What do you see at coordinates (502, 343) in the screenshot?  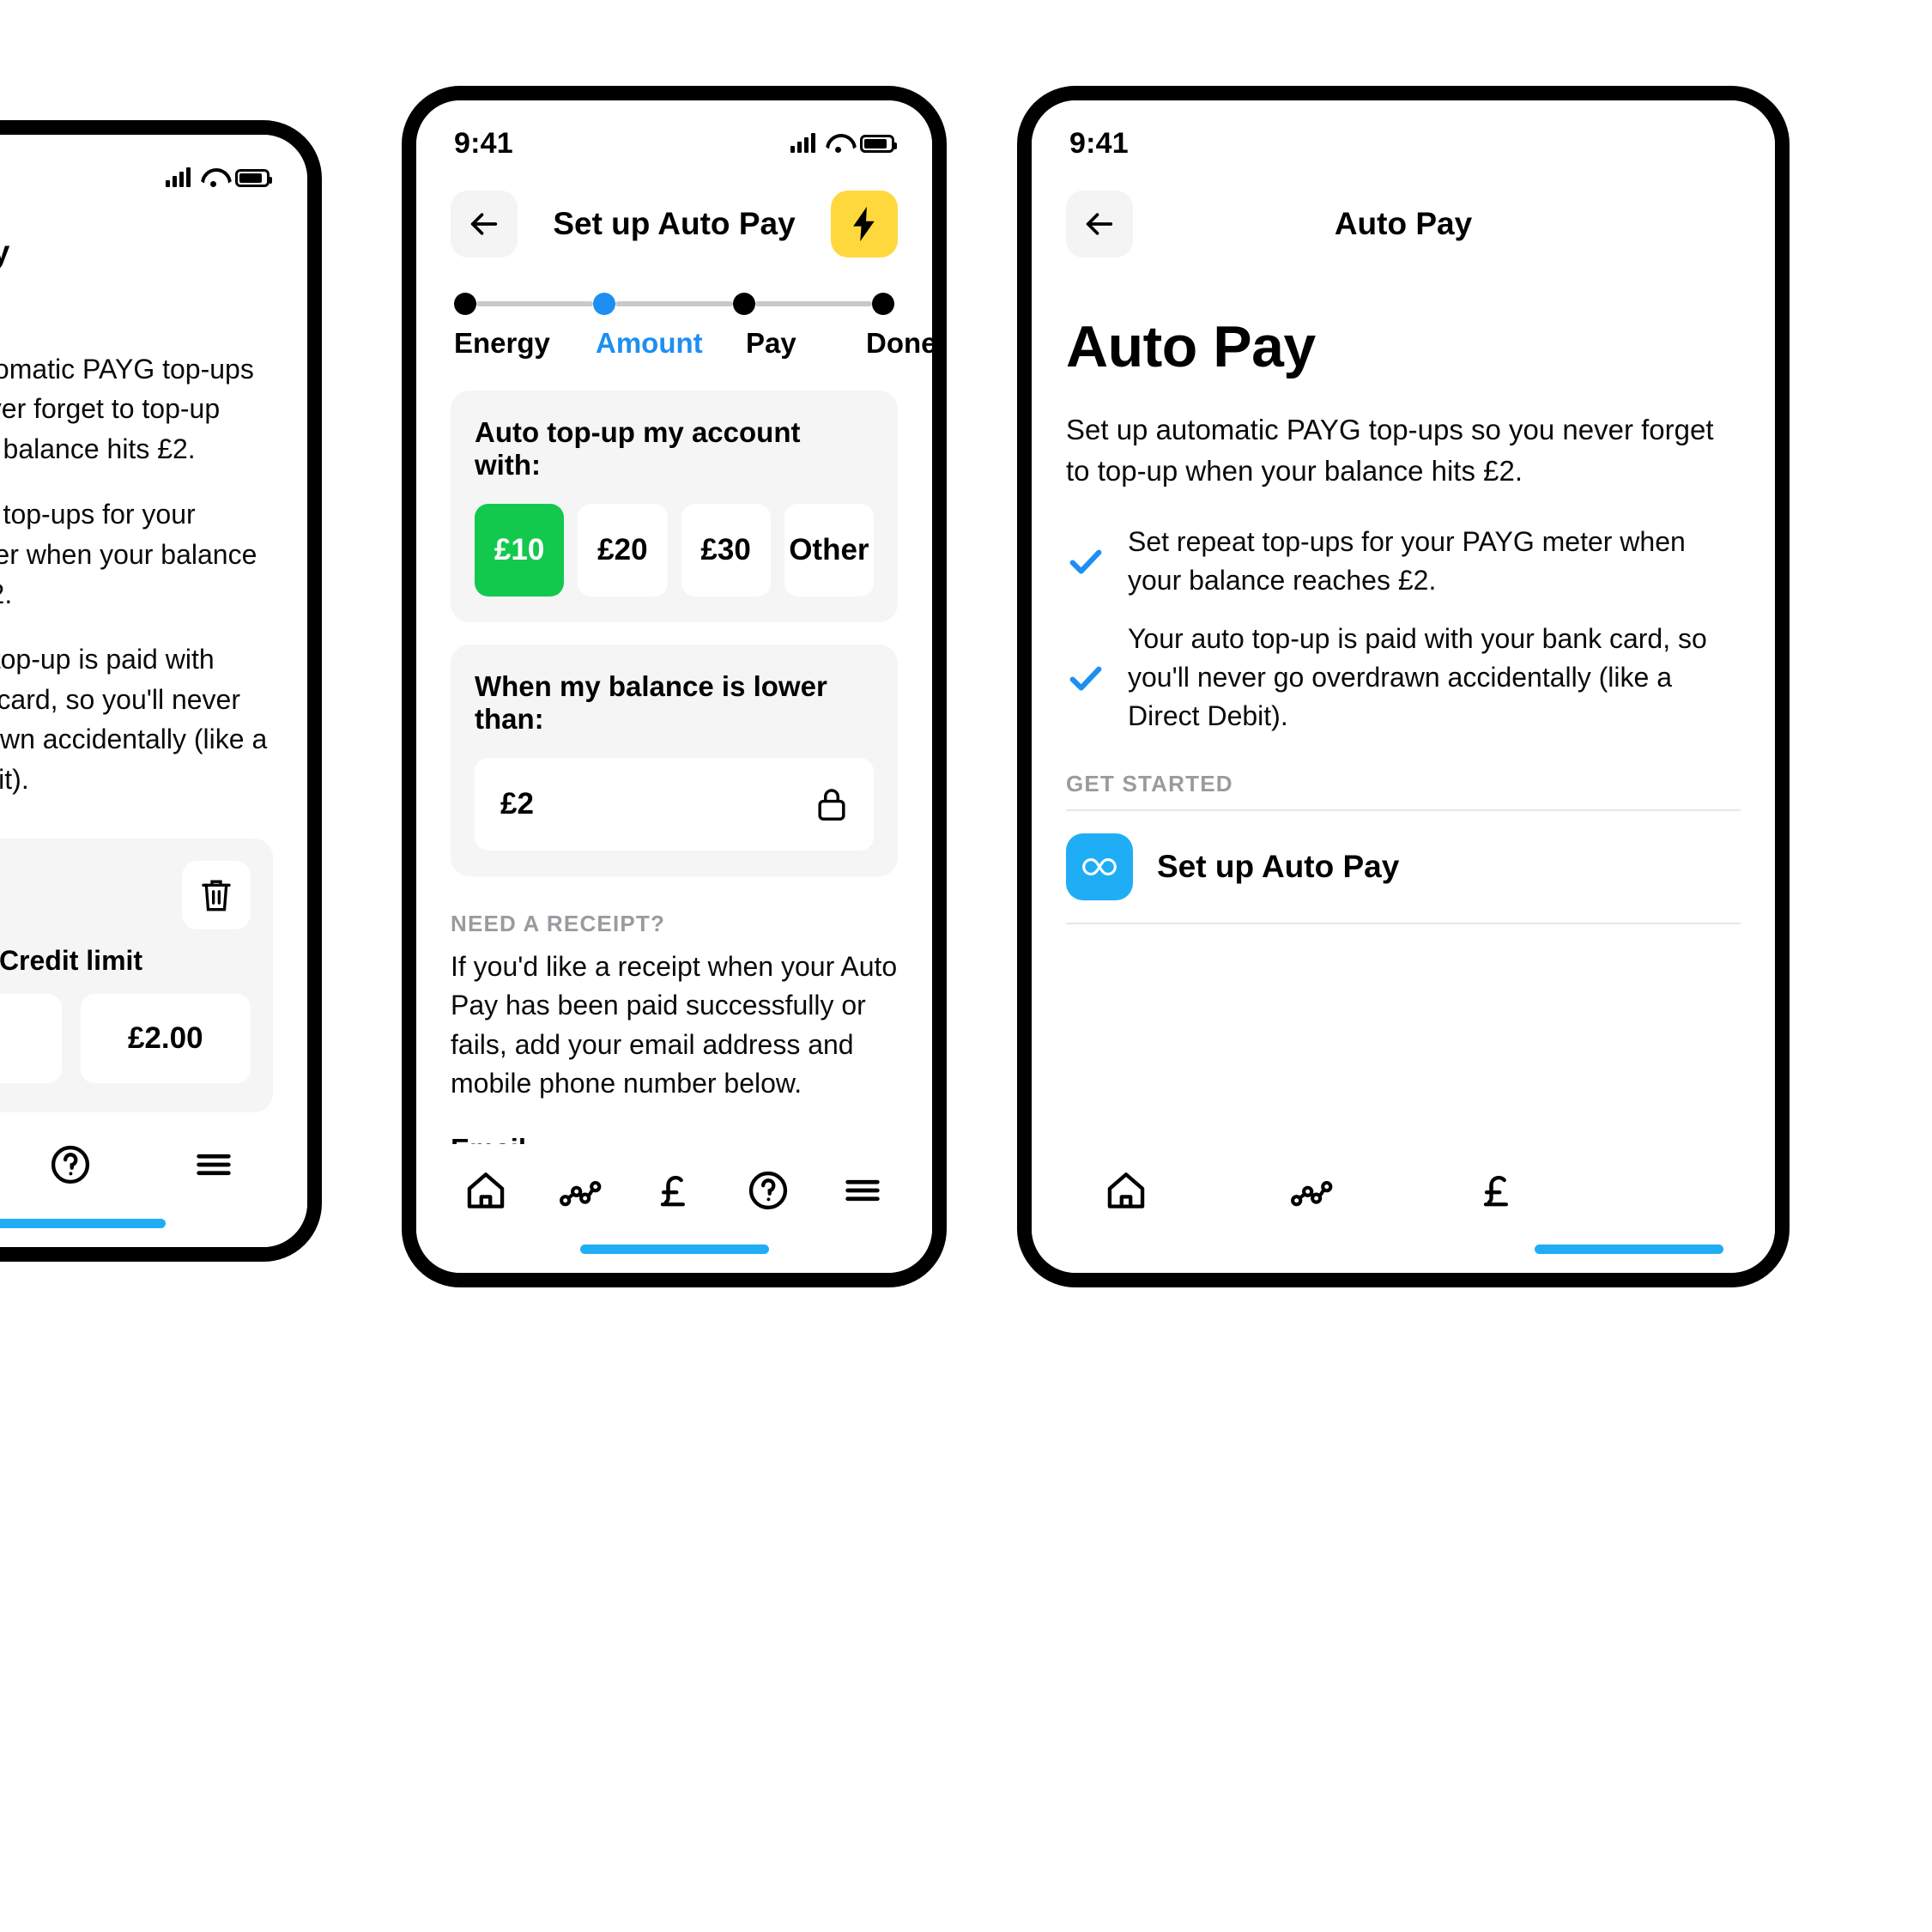 I see `step-label-energy: Energy` at bounding box center [502, 343].